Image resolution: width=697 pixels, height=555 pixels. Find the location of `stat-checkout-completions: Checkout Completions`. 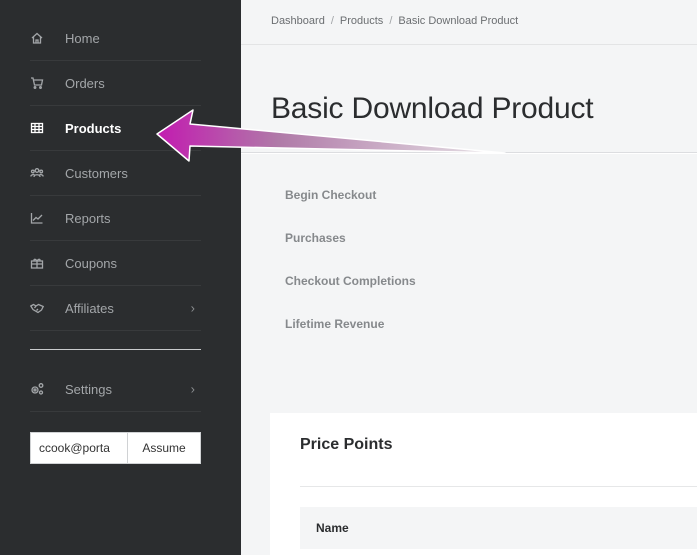

stat-checkout-completions: Checkout Completions is located at coordinates (350, 281).